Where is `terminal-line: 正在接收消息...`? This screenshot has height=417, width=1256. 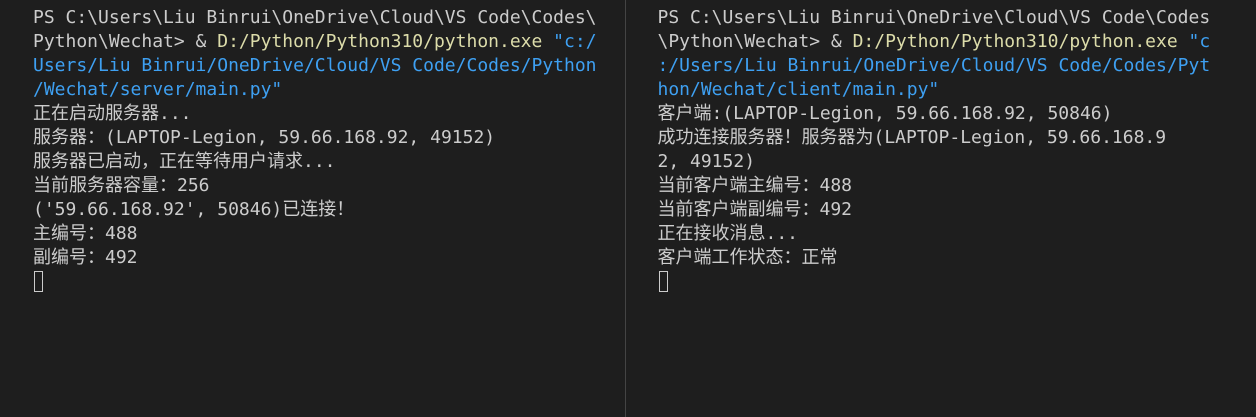 terminal-line: 正在接收消息... is located at coordinates (957, 234).